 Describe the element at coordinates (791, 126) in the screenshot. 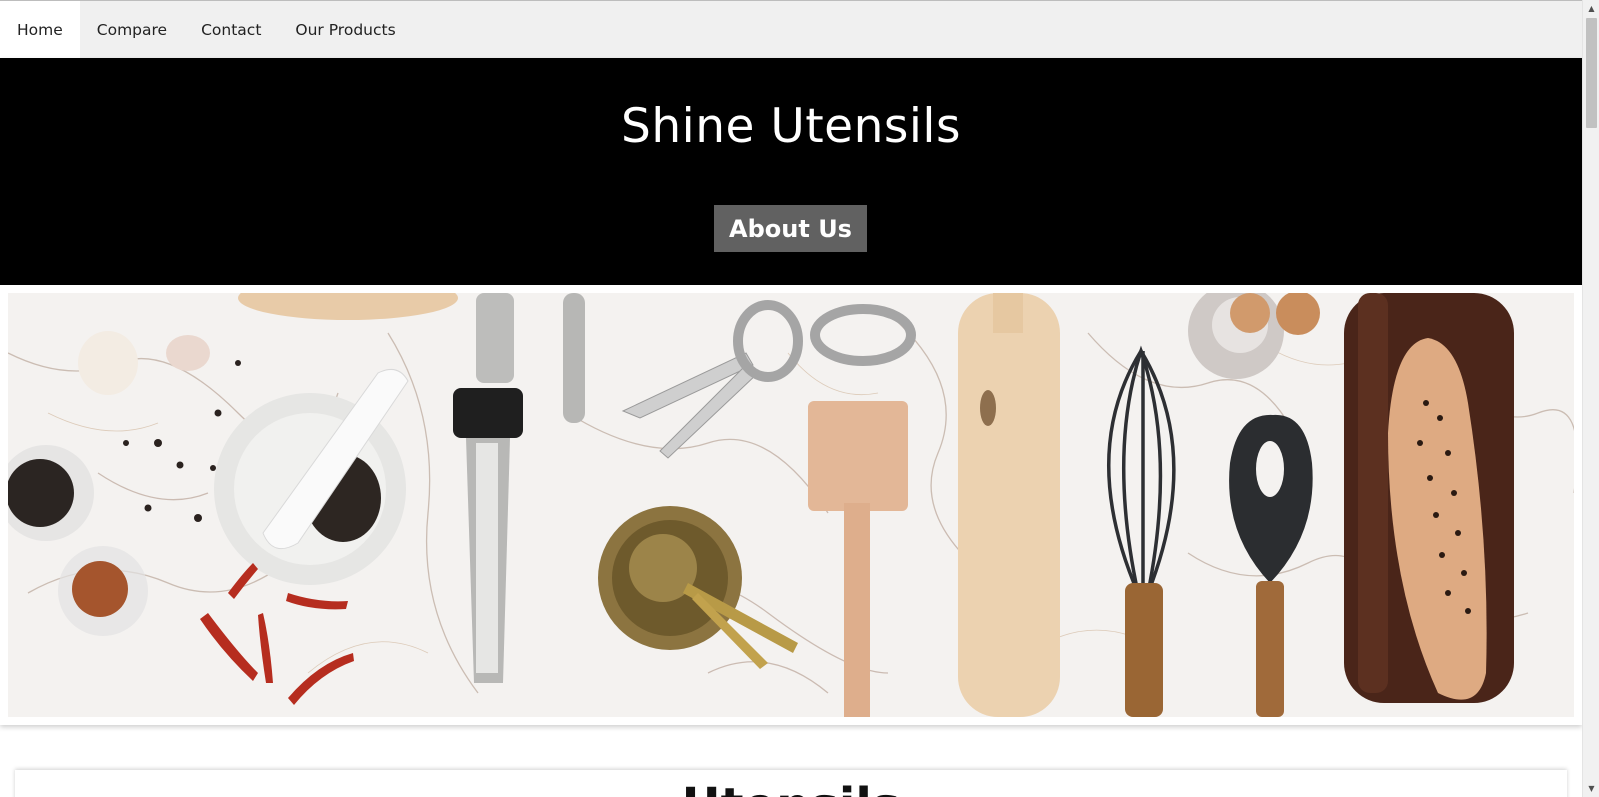

I see `site-title: Shine Utensils` at that location.